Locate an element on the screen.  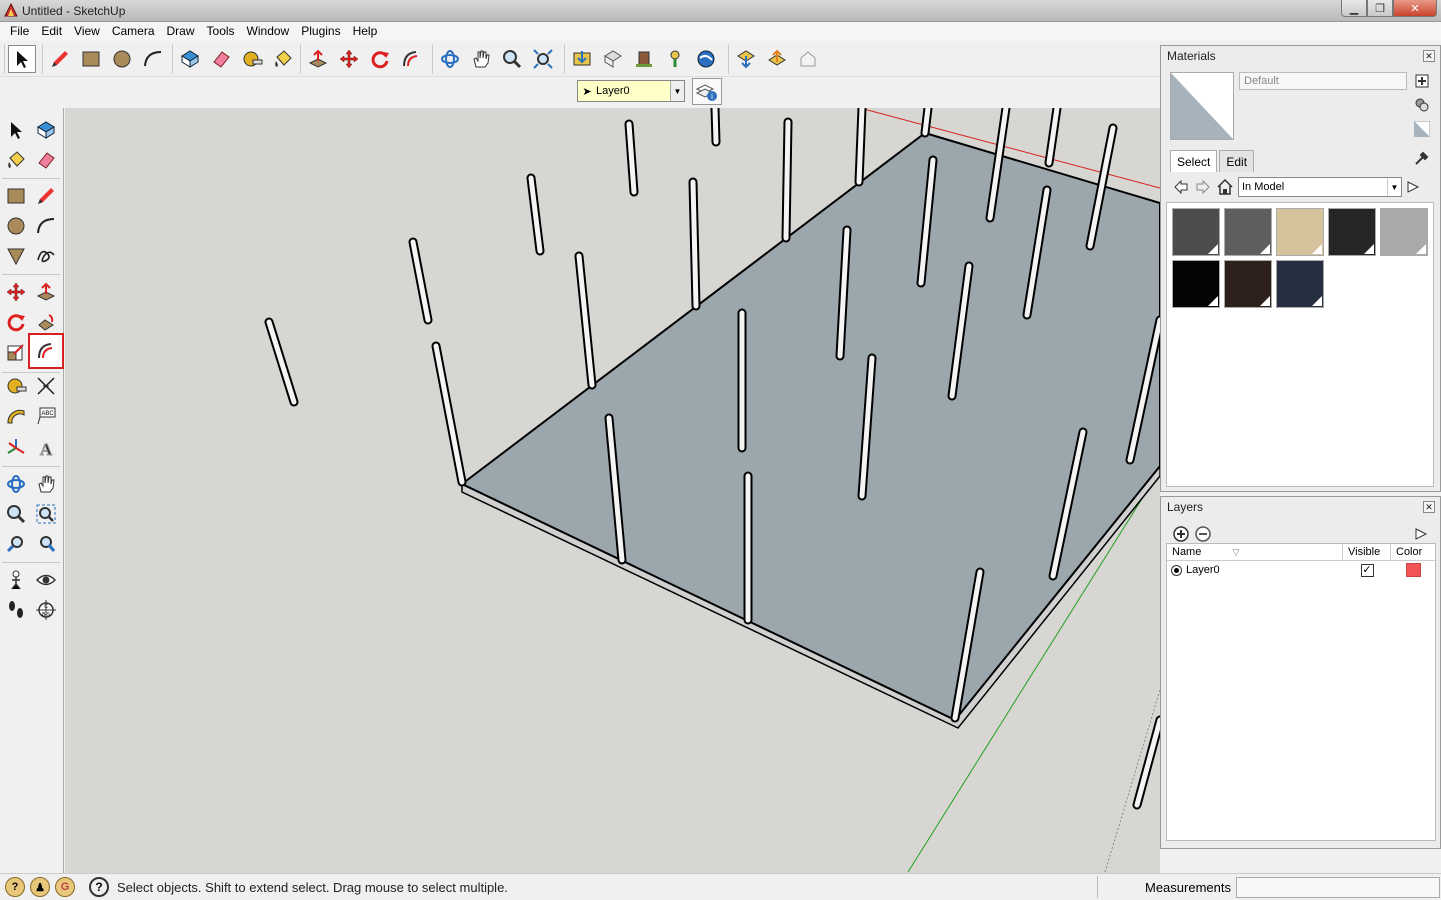
measurements-input is located at coordinates (1338, 887).